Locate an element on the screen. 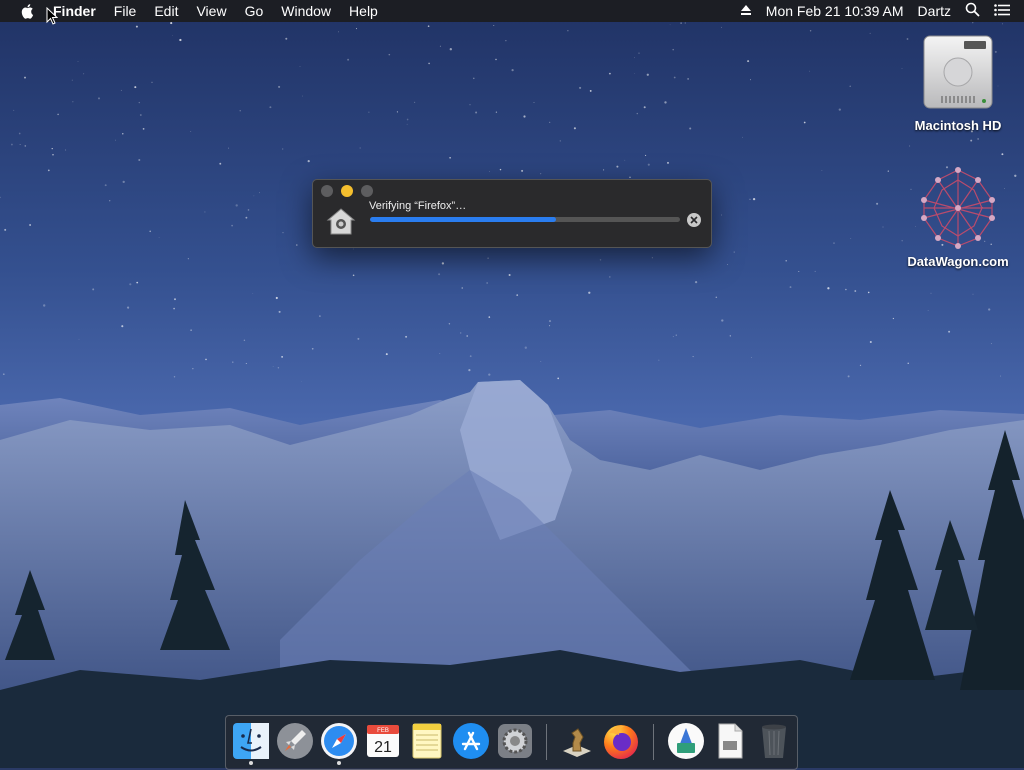 This screenshot has width=1024, height=770. menu-view: View is located at coordinates (211, 11).